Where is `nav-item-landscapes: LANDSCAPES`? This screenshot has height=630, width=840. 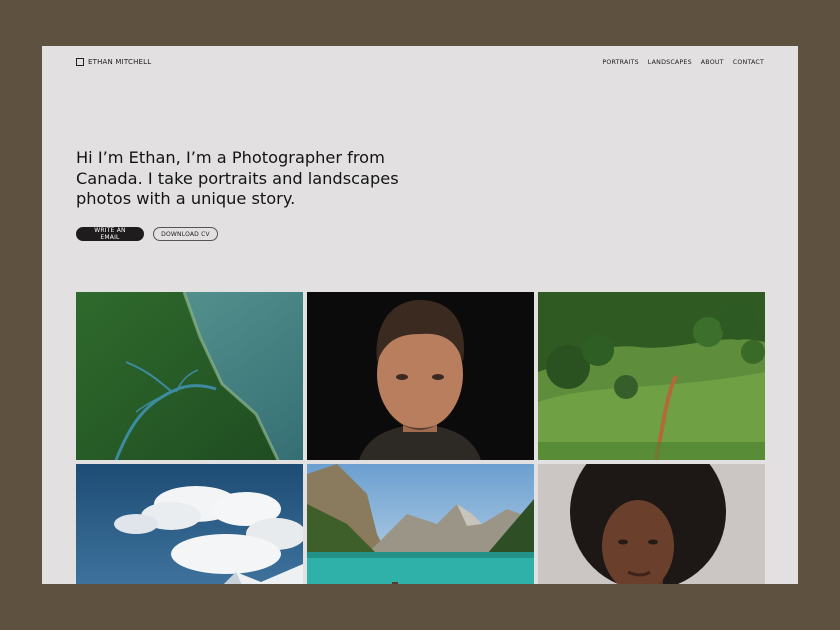
nav-item-landscapes: LANDSCAPES is located at coordinates (670, 62).